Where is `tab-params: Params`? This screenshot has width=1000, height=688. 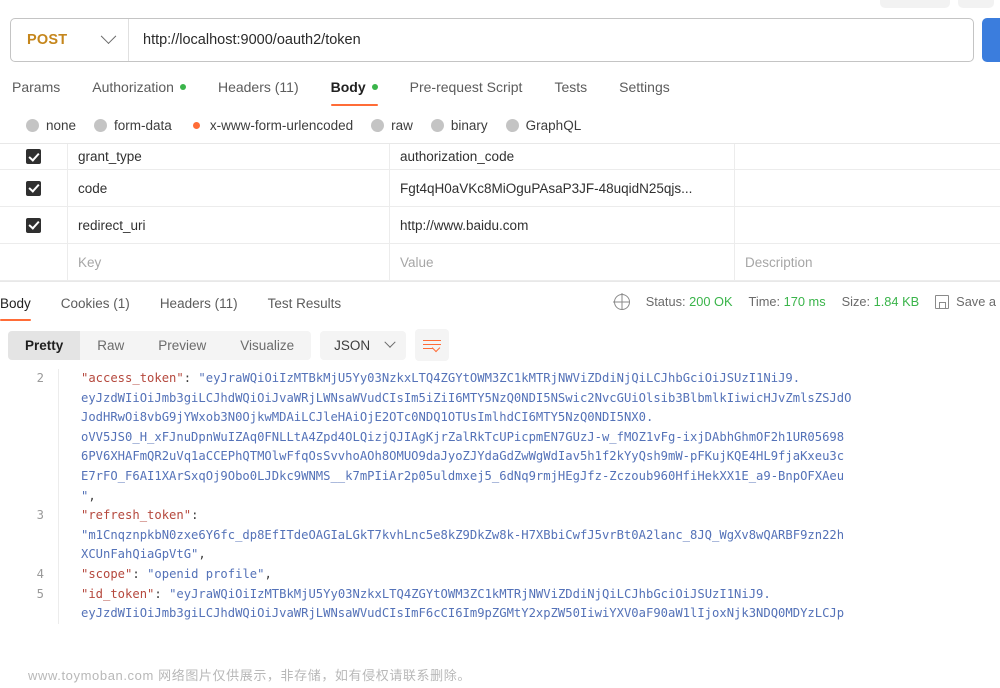
tab-params: Params is located at coordinates (44, 92).